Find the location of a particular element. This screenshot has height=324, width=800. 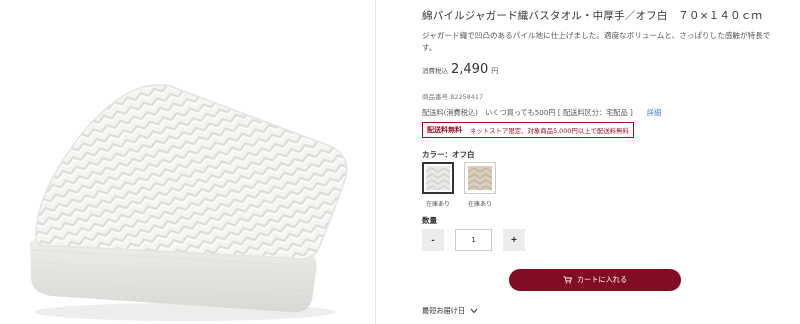

free-shipping-note: ネットストア限定、対象商品5,000円以上で配送料無料 is located at coordinates (549, 130).